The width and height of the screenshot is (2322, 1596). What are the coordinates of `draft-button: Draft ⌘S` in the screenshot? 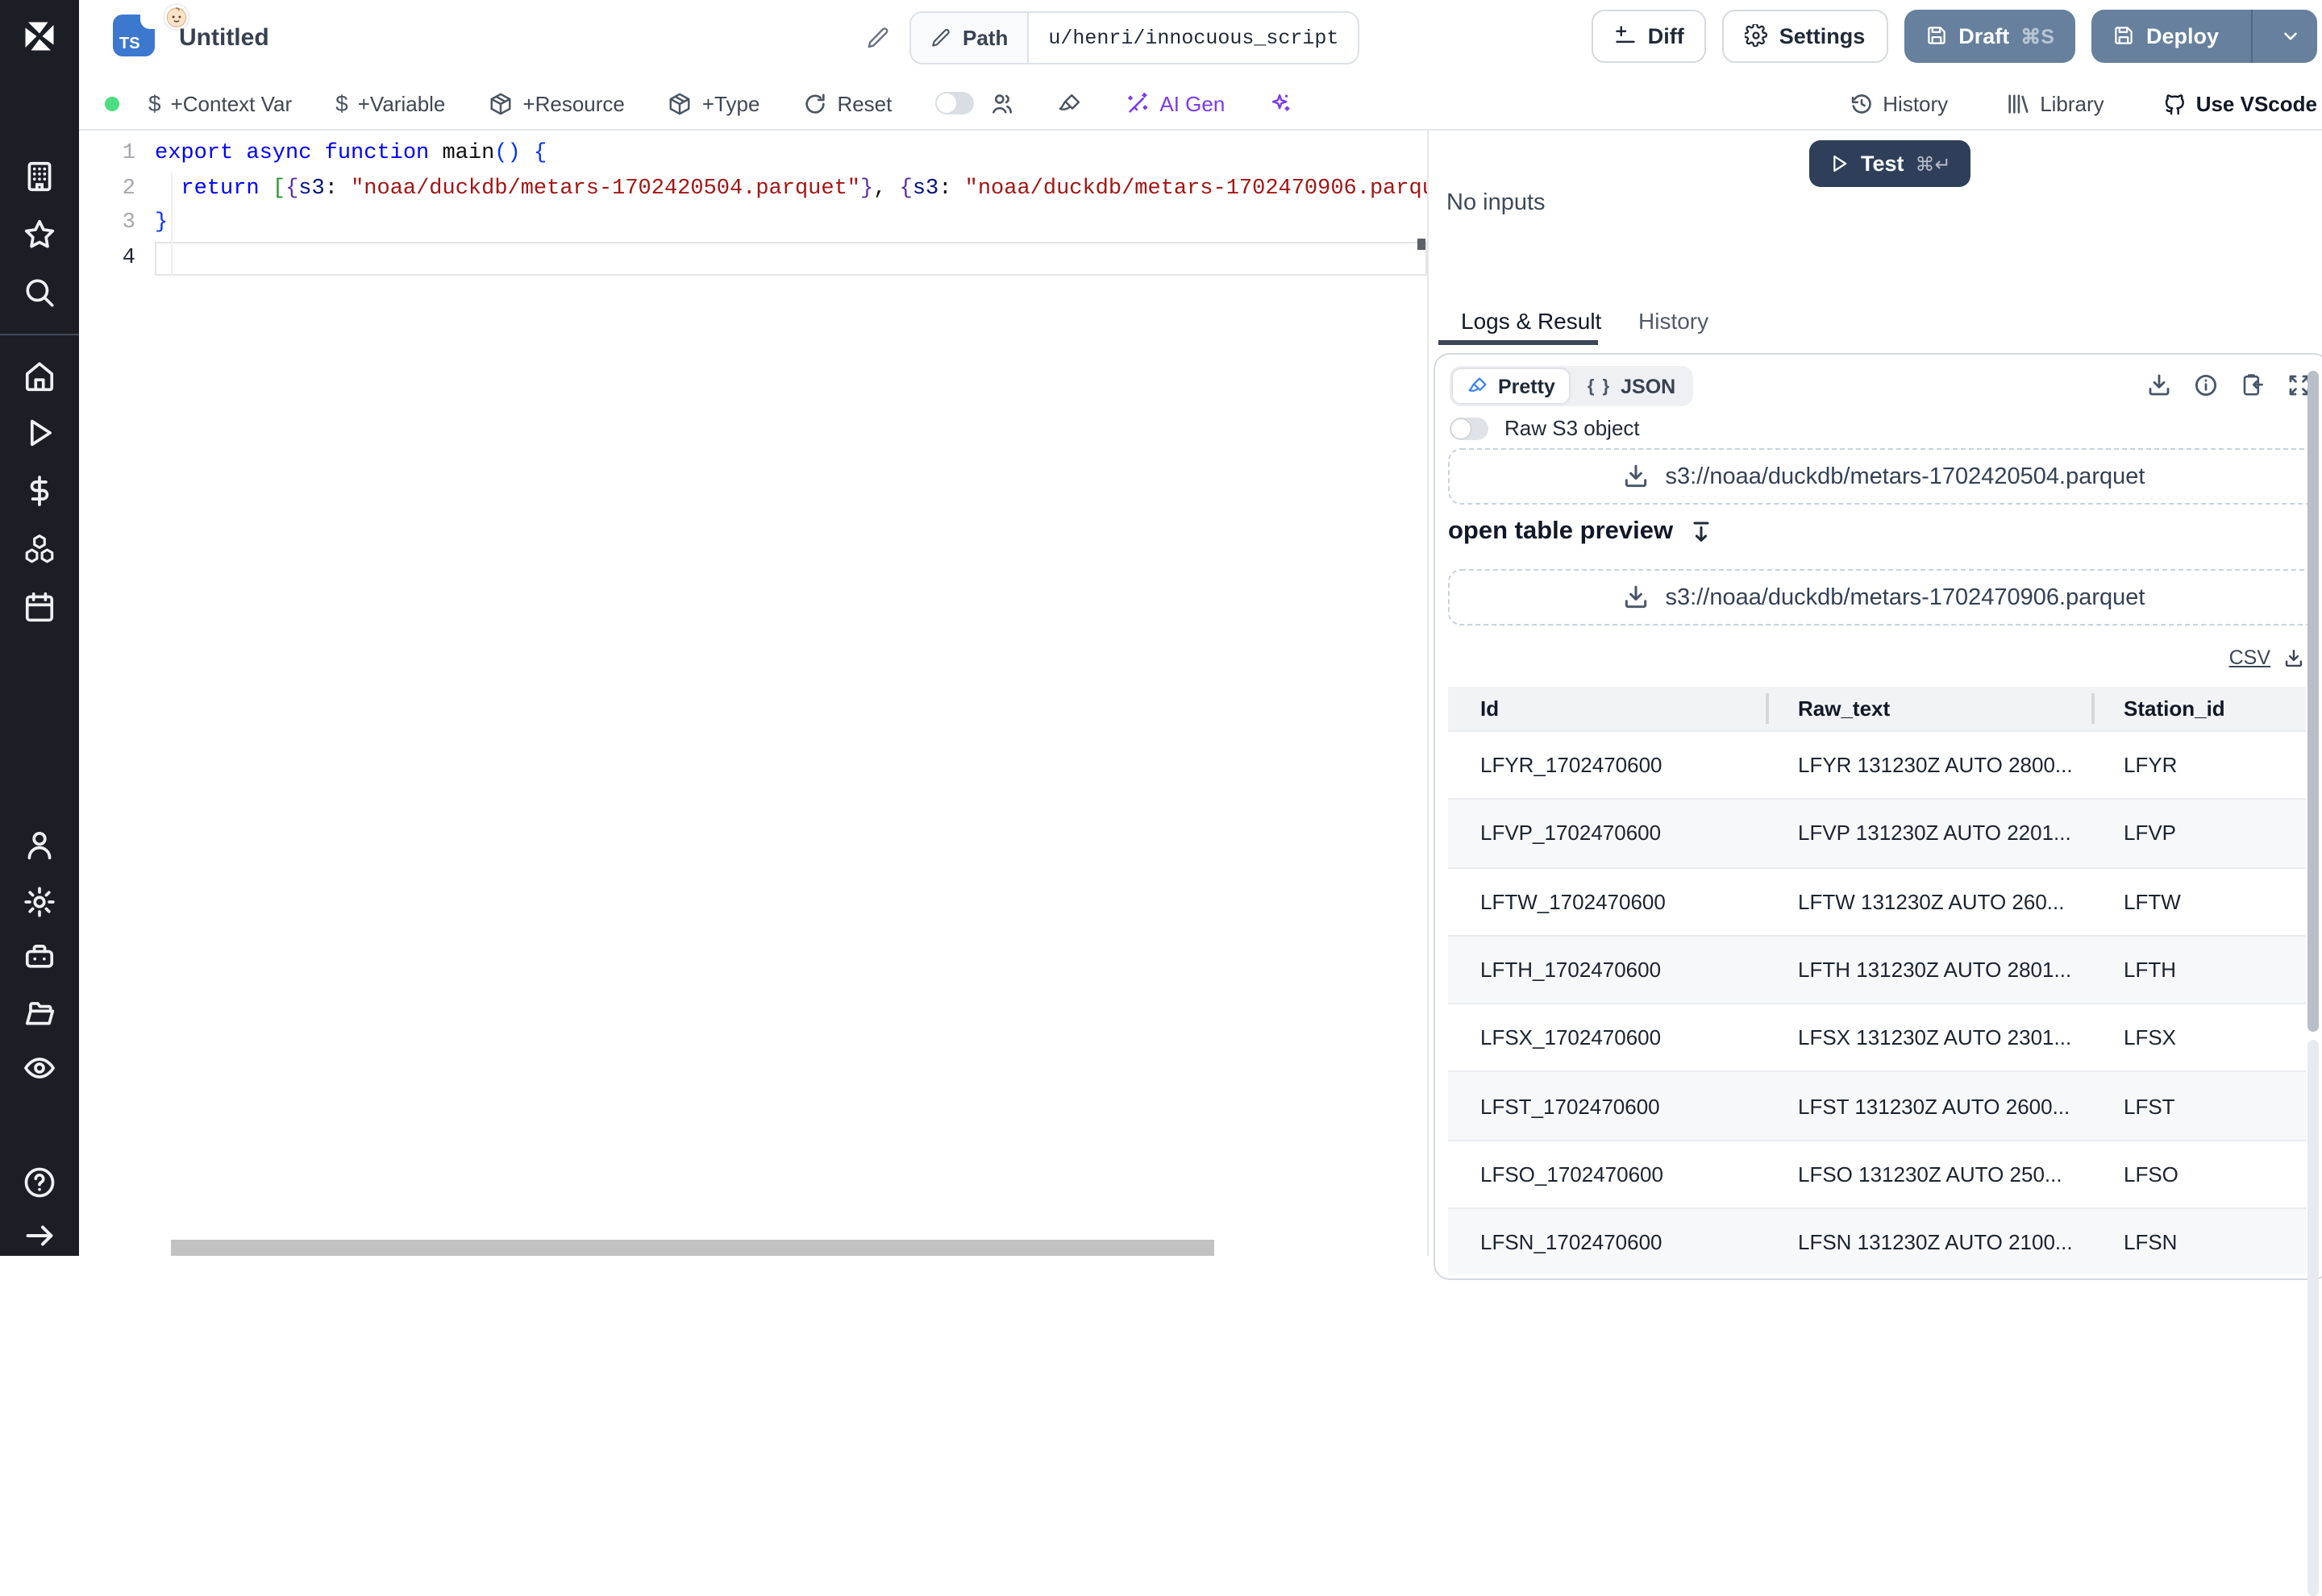 It's located at (1990, 35).